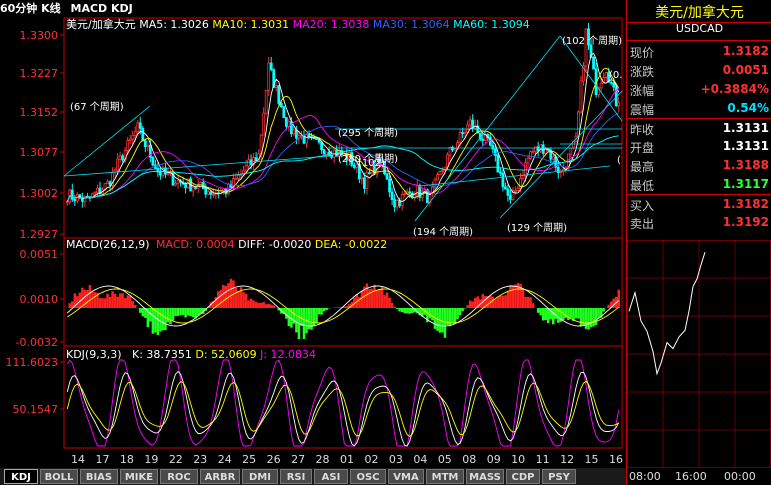  What do you see at coordinates (274, 459) in the screenshot?
I see `date-label: 26` at bounding box center [274, 459].